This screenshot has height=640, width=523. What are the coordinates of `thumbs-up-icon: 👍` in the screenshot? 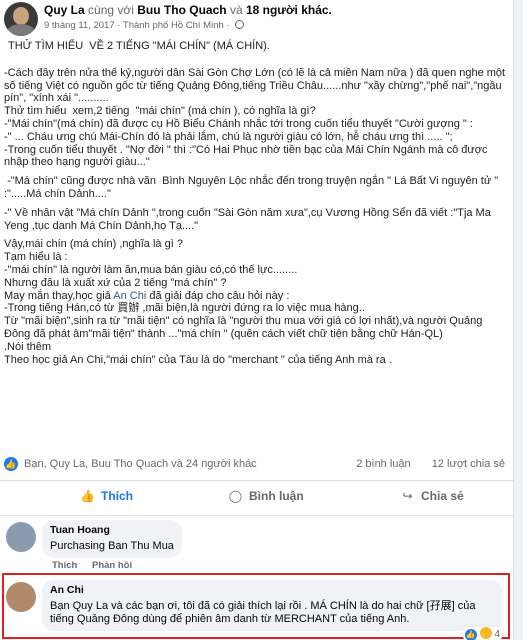 It's located at (87, 496).